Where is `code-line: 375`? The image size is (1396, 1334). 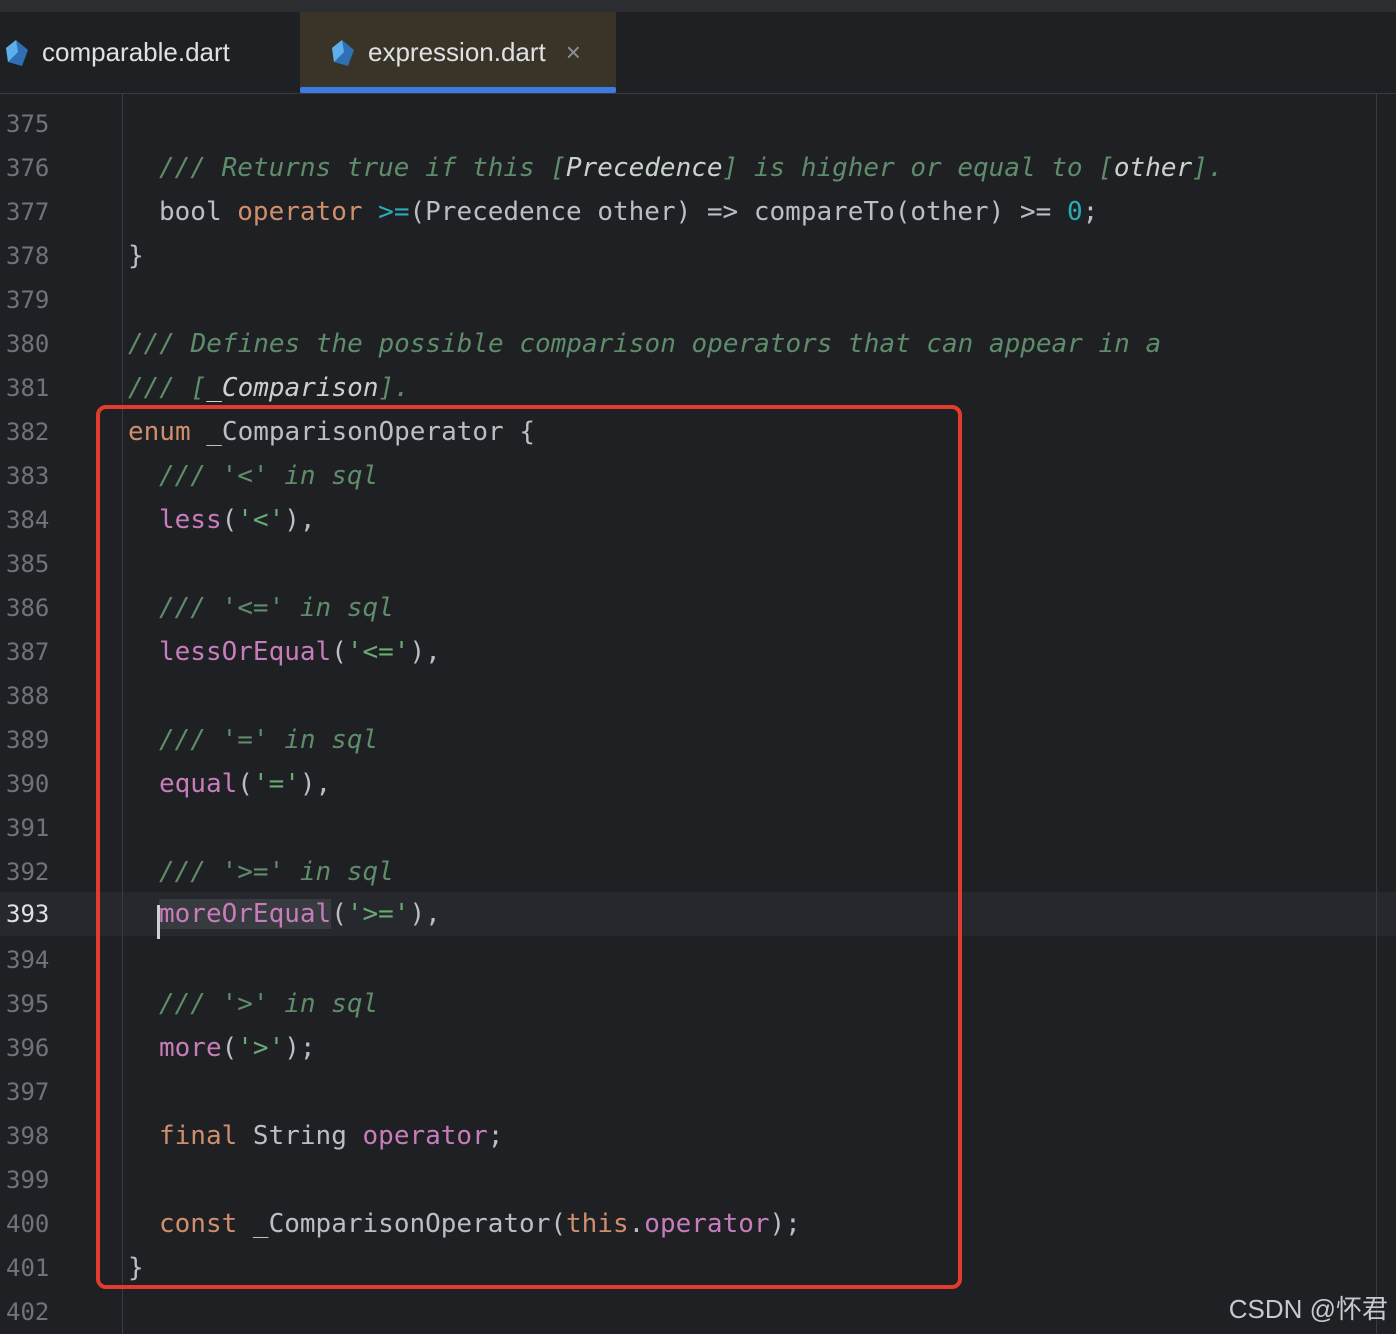 code-line: 375 is located at coordinates (698, 124).